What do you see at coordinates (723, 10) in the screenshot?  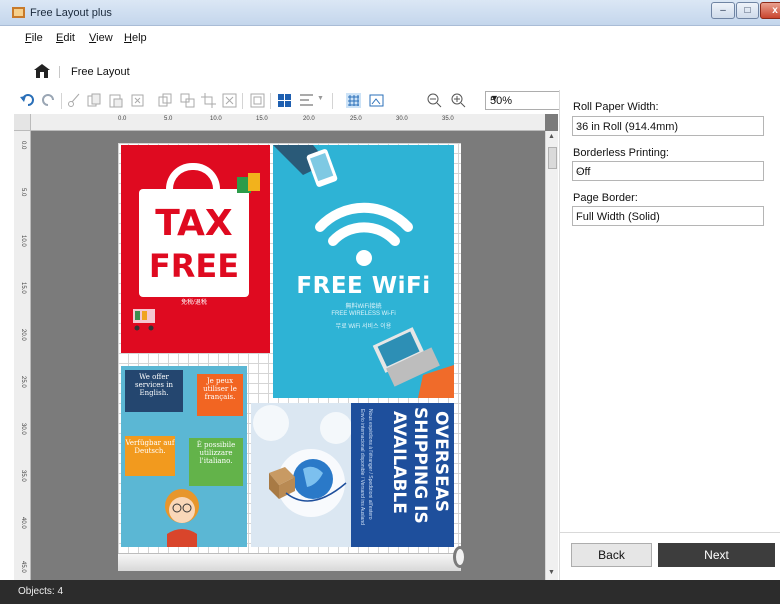 I see `minimize-button: –` at bounding box center [723, 10].